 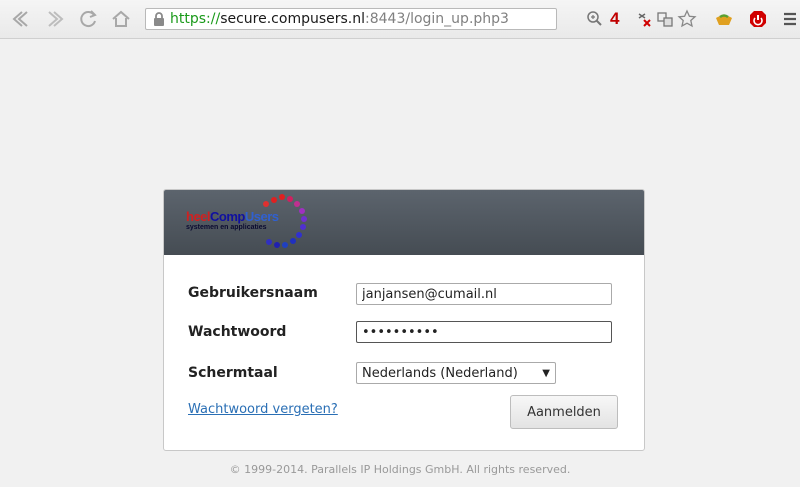 I want to click on logo-text-comp: Comp, so click(x=227, y=216).